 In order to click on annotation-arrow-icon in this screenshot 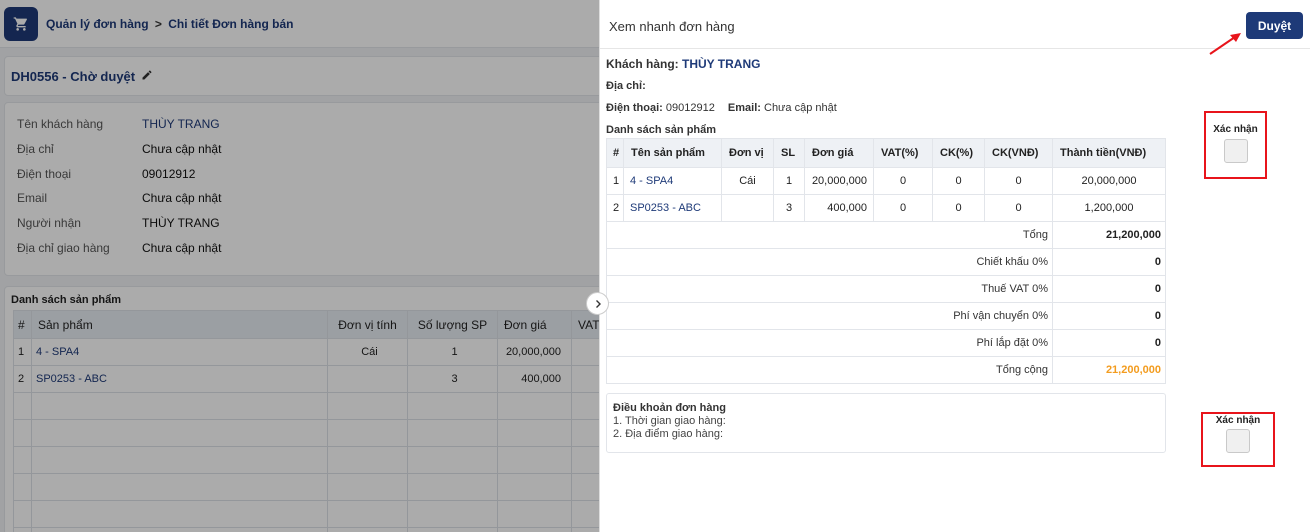, I will do `click(1225, 44)`.